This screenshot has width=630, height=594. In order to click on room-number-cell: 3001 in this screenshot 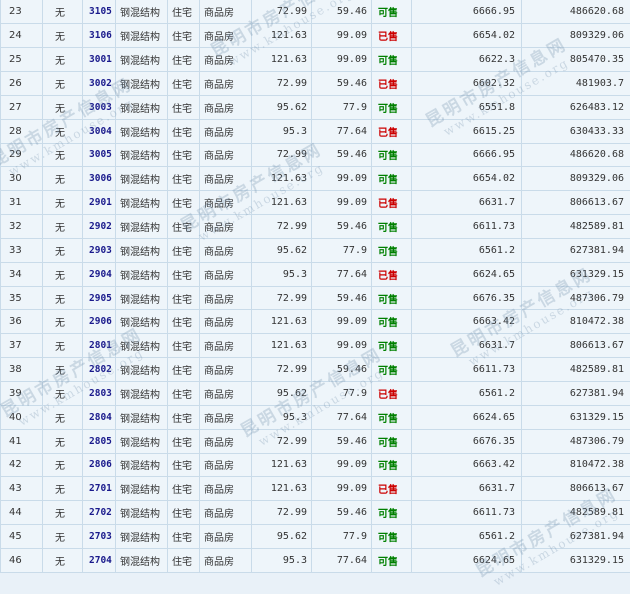, I will do `click(99, 60)`.